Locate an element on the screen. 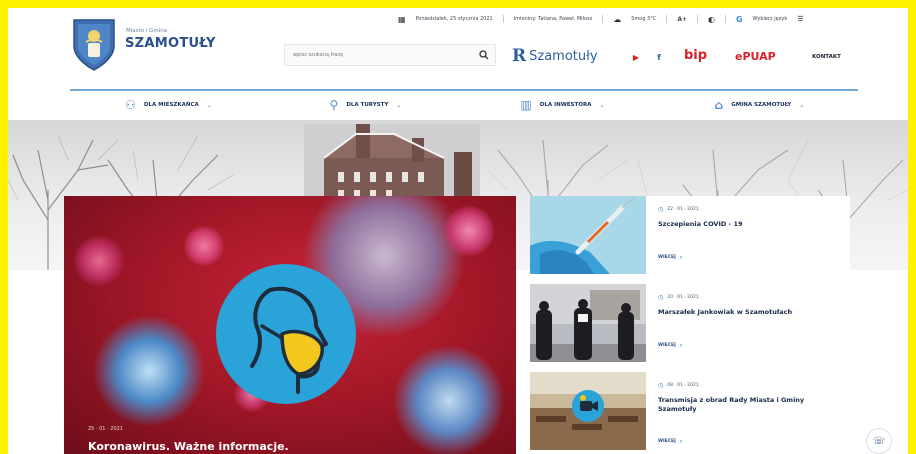  weather-icon: ☁ is located at coordinates (617, 19).